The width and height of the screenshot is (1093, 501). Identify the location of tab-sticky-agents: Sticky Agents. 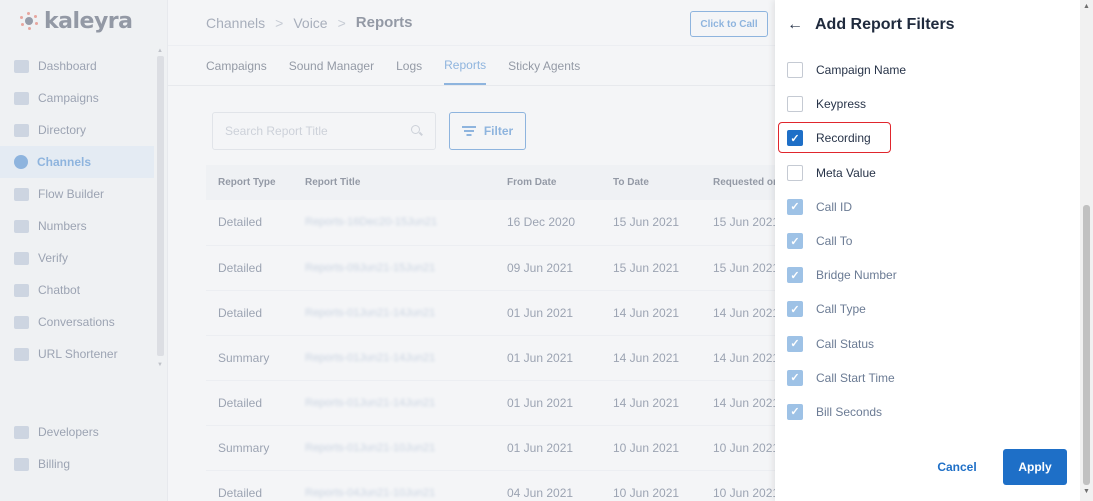
(544, 65).